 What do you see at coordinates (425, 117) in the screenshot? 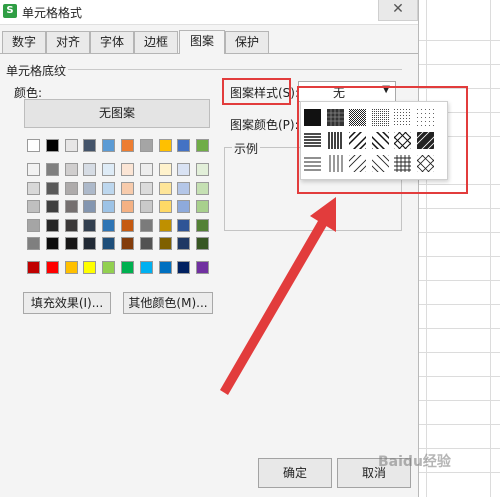
I see `pattern-option-gray-6-icon` at bounding box center [425, 117].